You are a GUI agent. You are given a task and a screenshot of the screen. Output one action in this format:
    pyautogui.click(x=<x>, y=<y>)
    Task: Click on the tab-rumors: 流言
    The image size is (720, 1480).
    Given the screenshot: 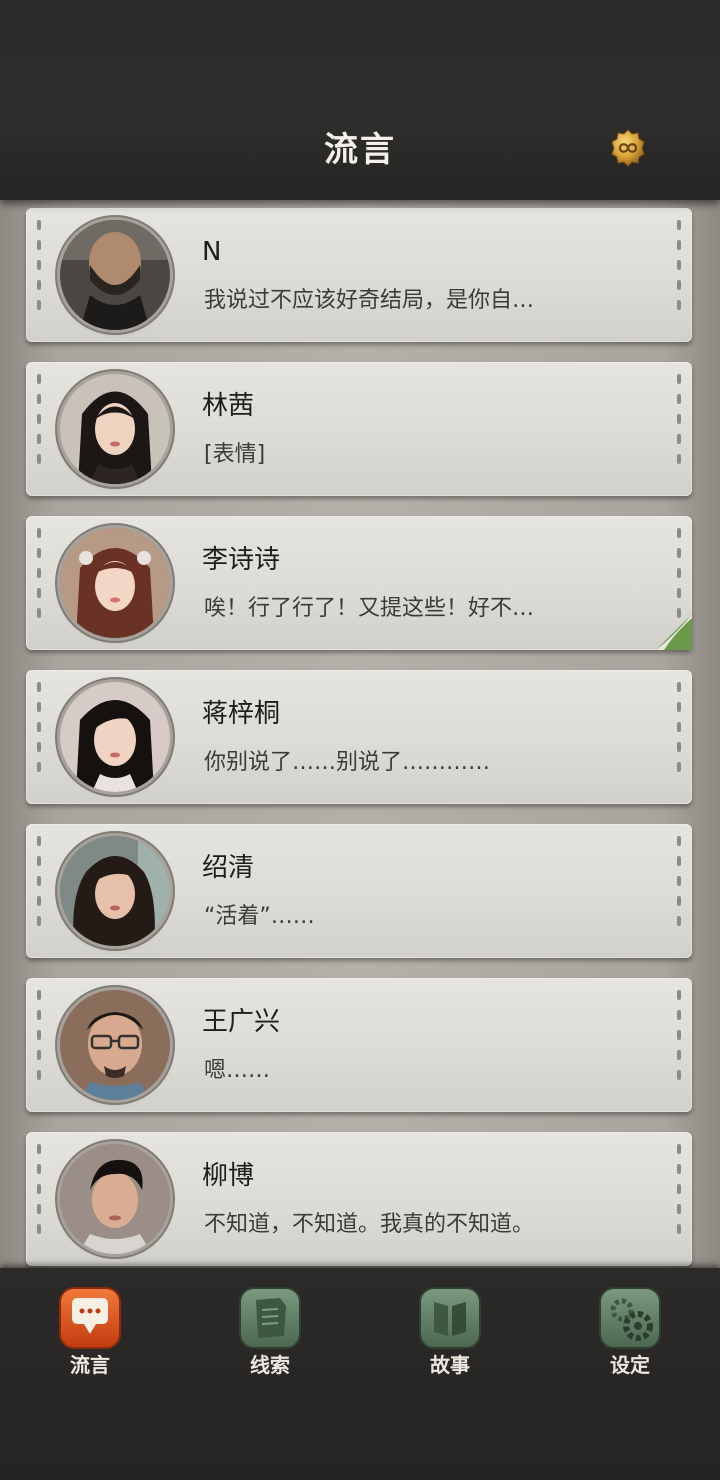 What is the action you would take?
    pyautogui.click(x=90, y=1337)
    